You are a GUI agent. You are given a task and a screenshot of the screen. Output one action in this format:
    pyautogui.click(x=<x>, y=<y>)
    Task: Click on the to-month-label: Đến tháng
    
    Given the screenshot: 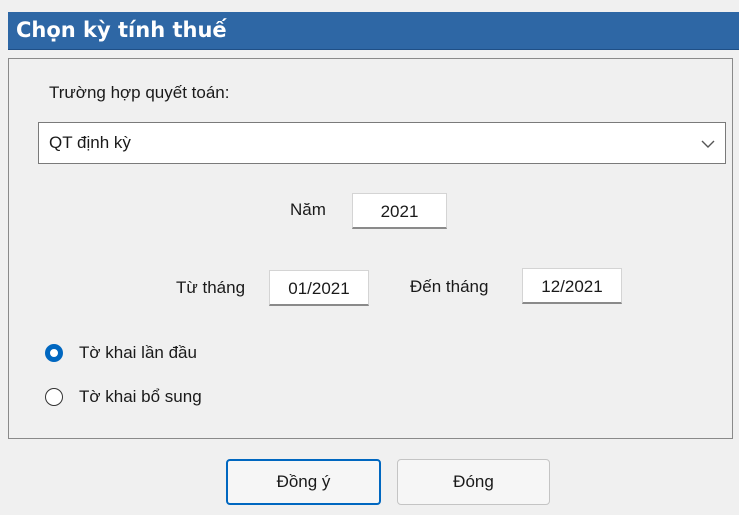 What is the action you would take?
    pyautogui.click(x=449, y=286)
    